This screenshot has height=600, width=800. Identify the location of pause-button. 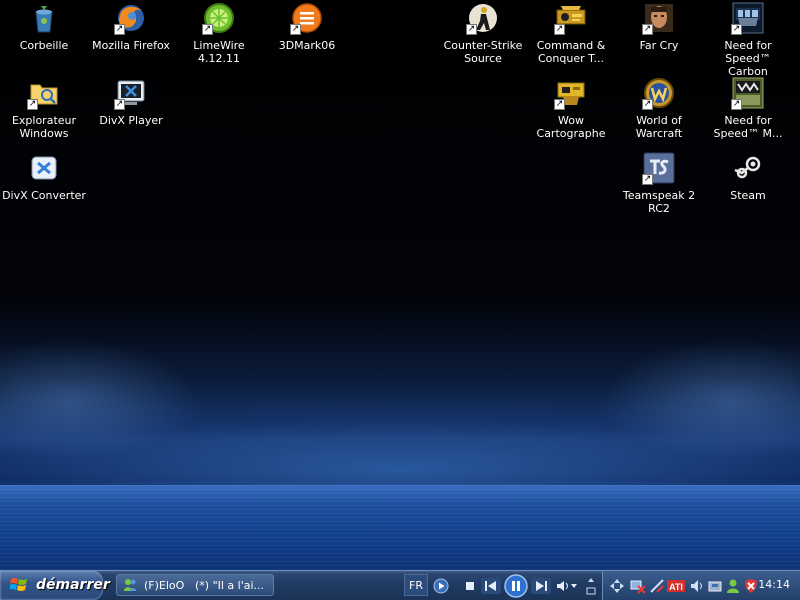
(516, 586).